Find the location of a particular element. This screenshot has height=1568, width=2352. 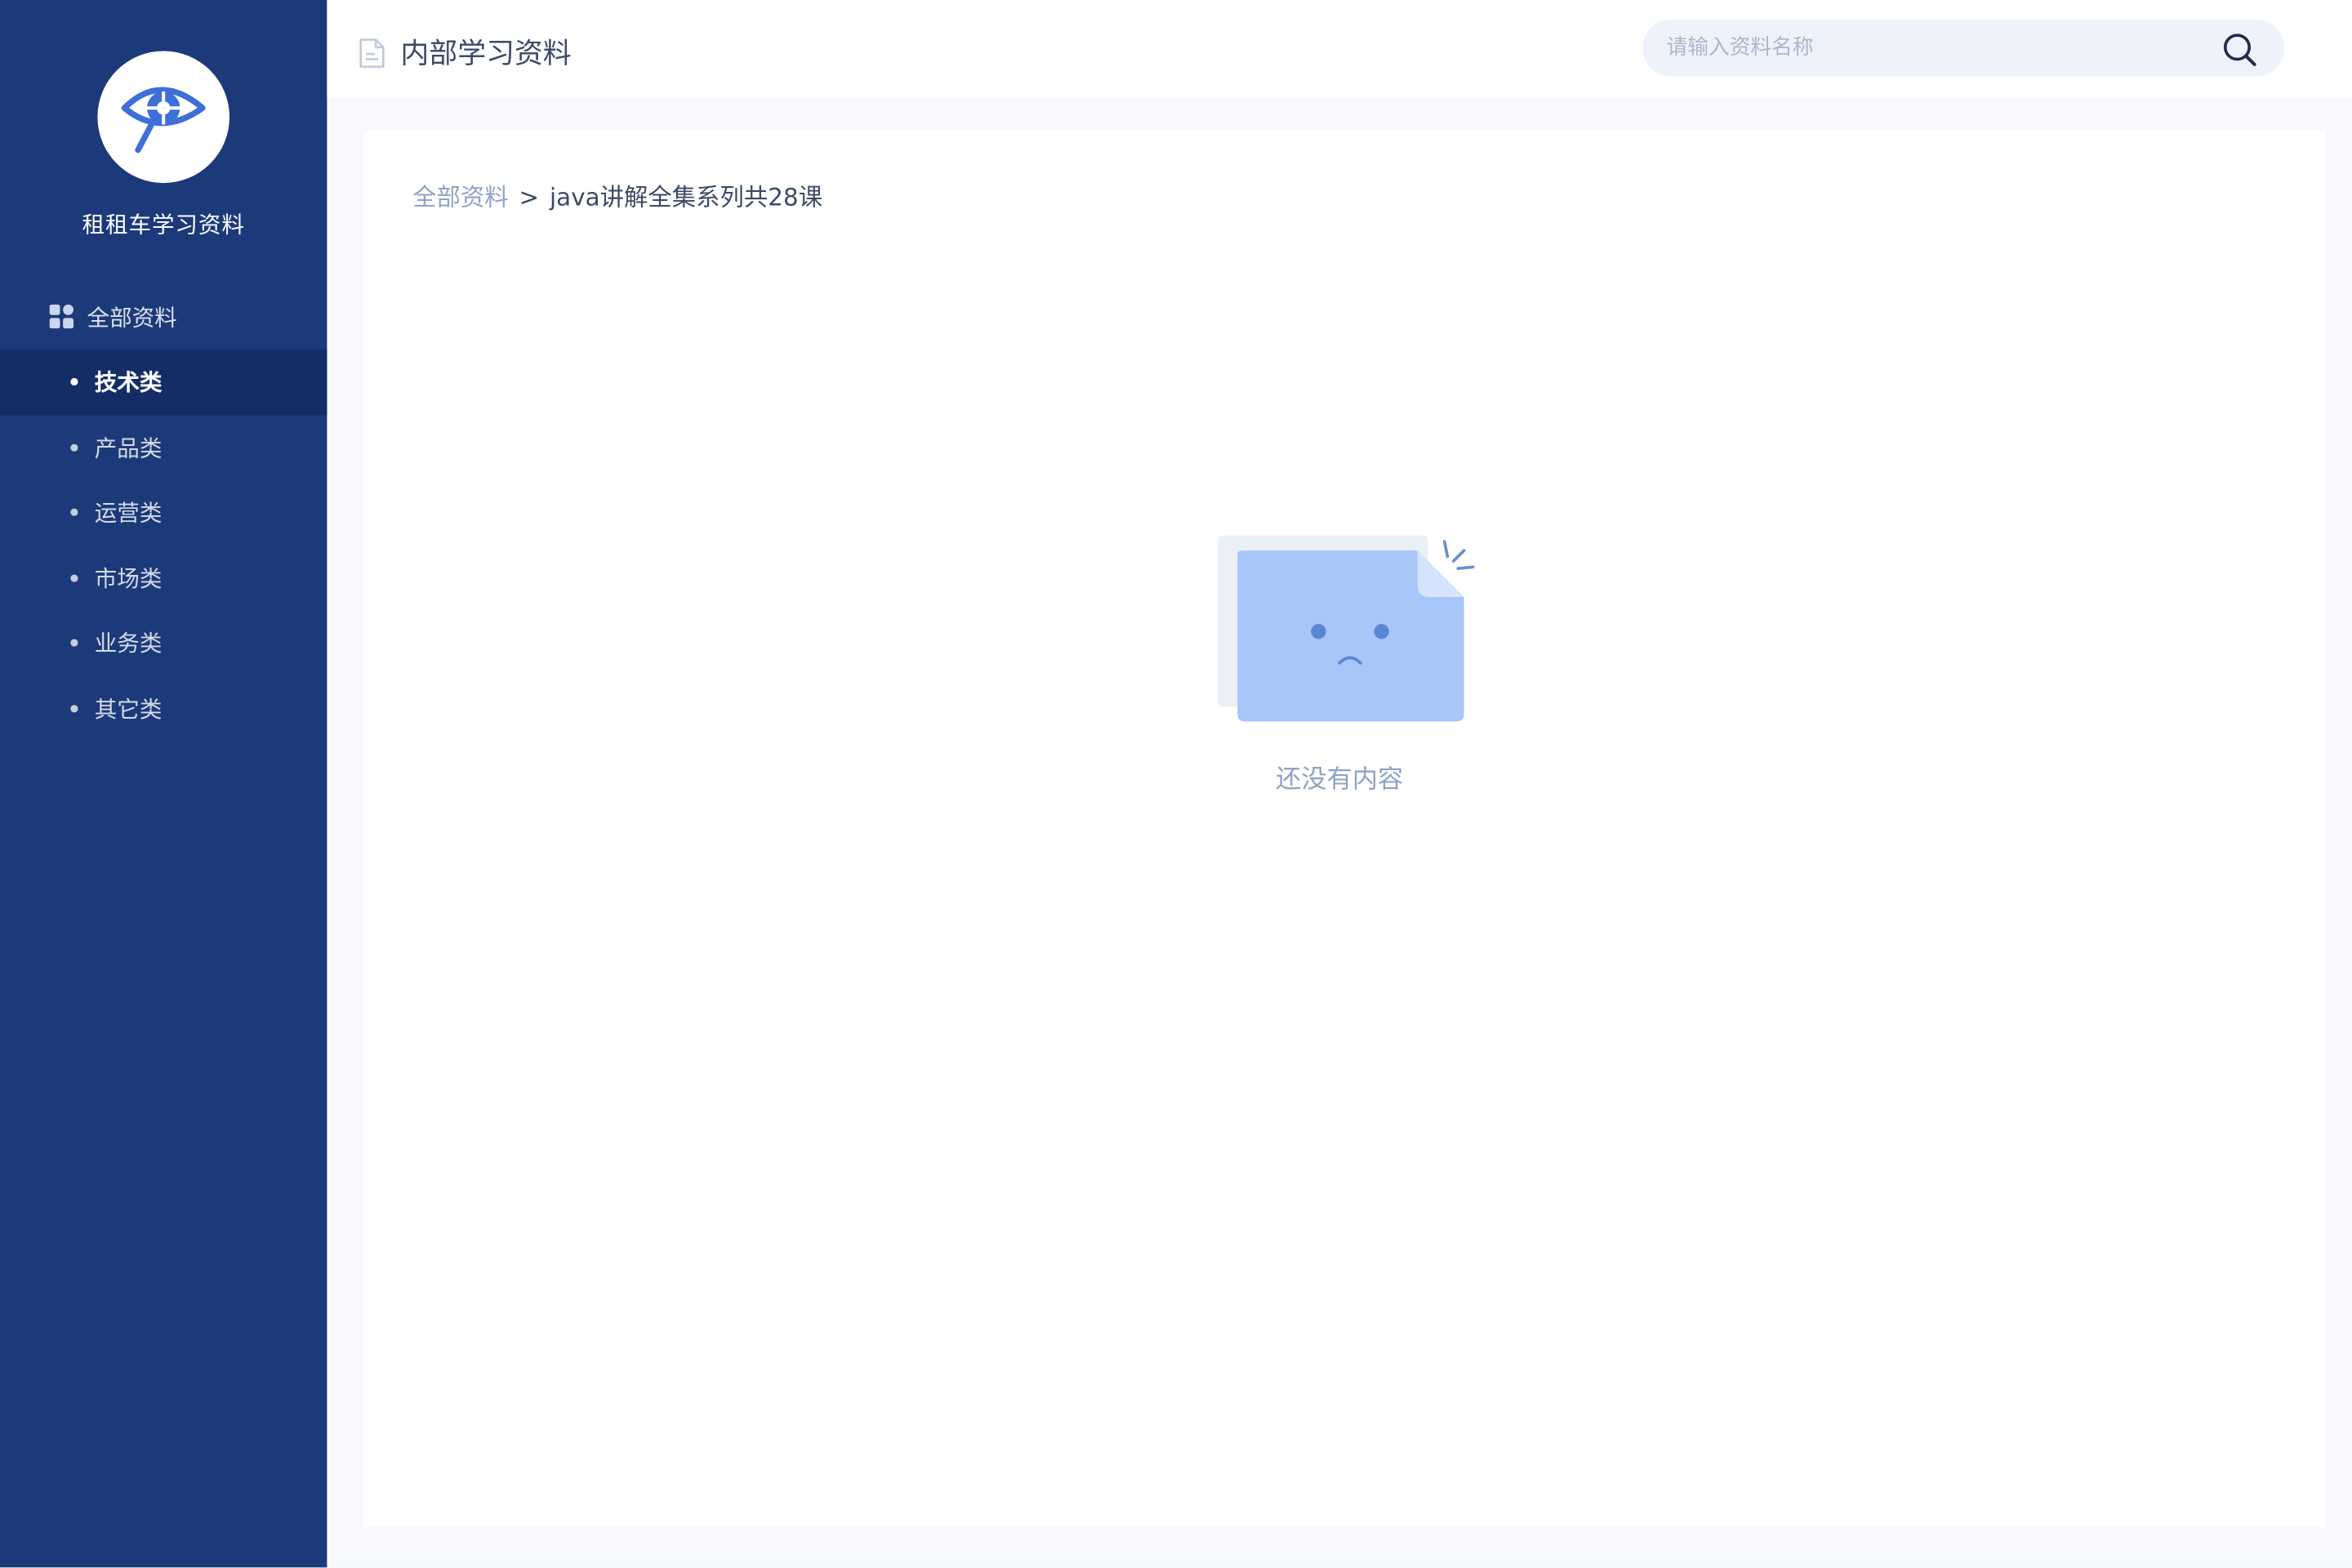

category-list: 技术类 产品类 运营类 市场类 业务类 其它类 is located at coordinates (163, 545).